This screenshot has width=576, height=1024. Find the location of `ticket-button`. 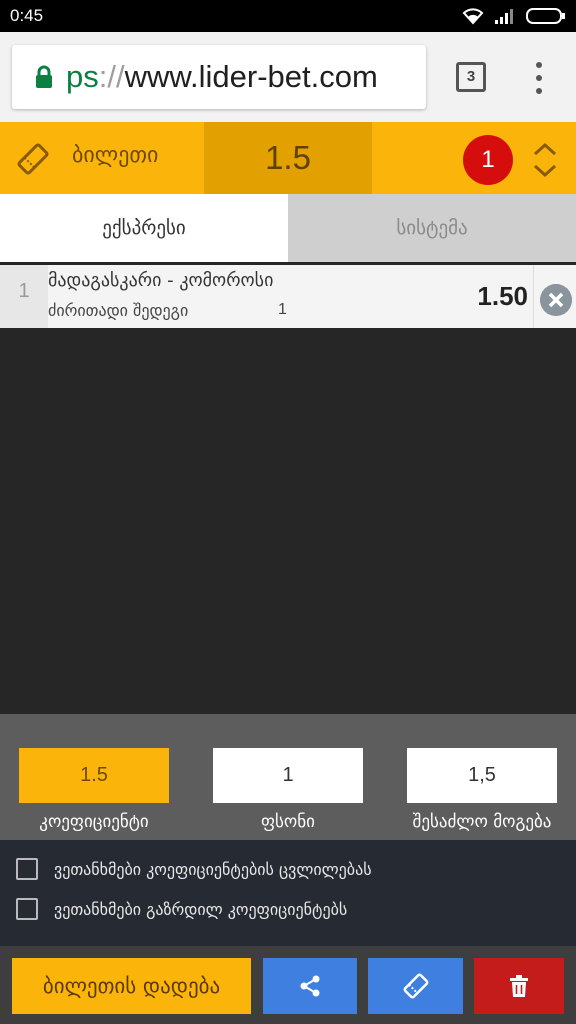

ticket-button is located at coordinates (415, 986).